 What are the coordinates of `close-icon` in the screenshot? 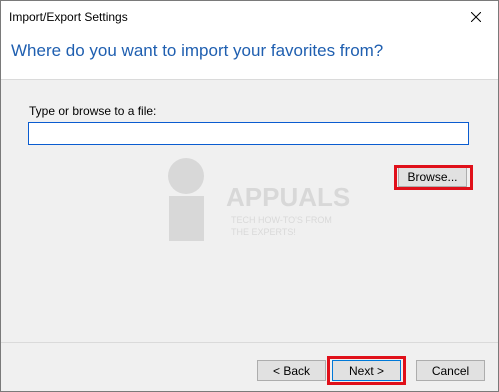 It's located at (475, 16).